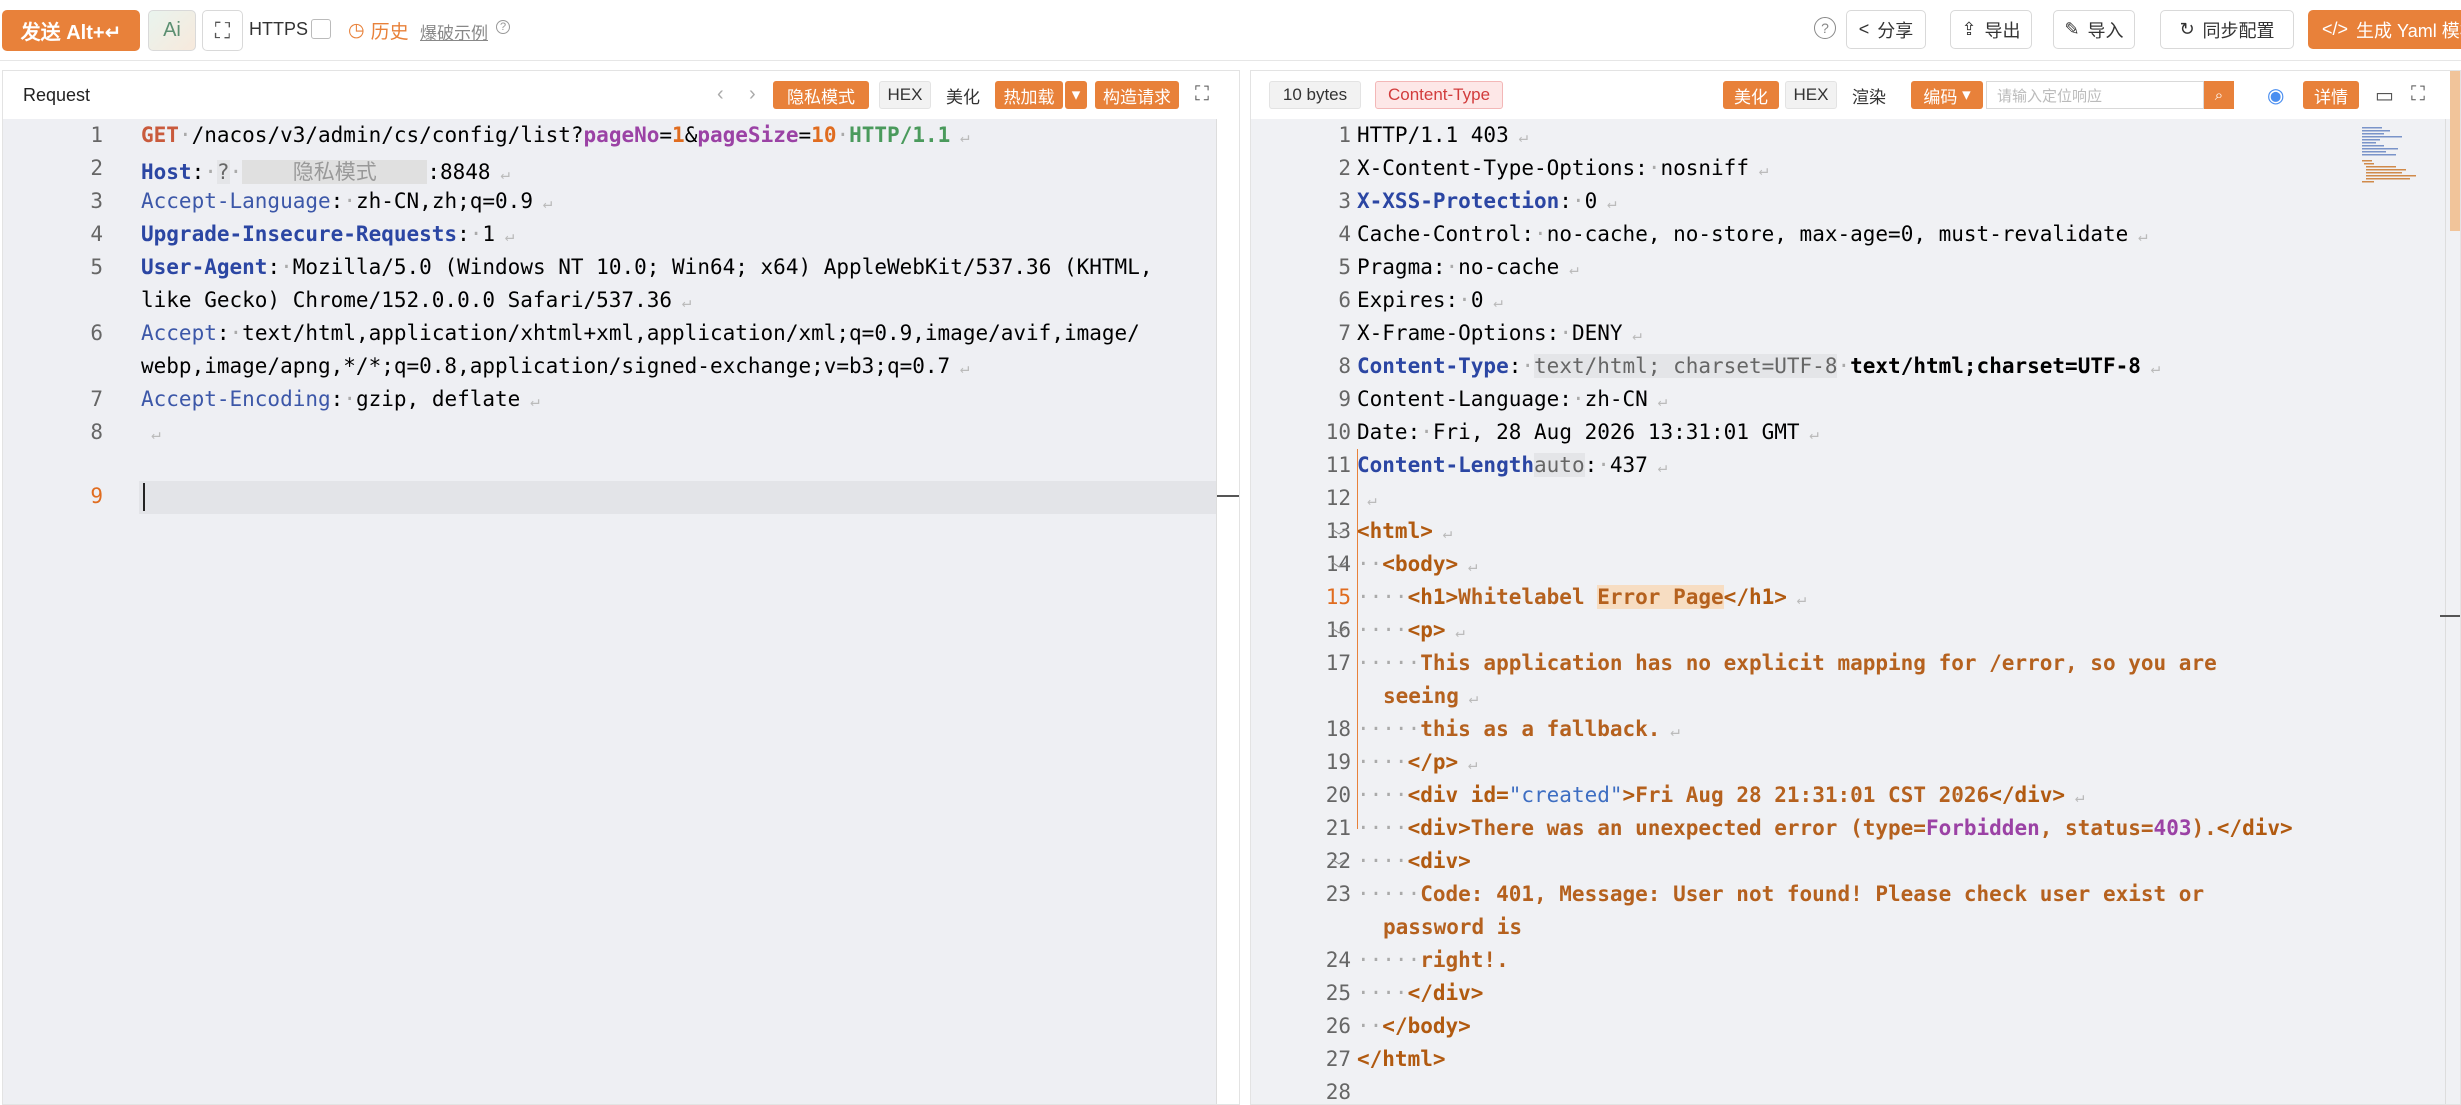  What do you see at coordinates (2331, 95) in the screenshot?
I see `detail-button: 详情` at bounding box center [2331, 95].